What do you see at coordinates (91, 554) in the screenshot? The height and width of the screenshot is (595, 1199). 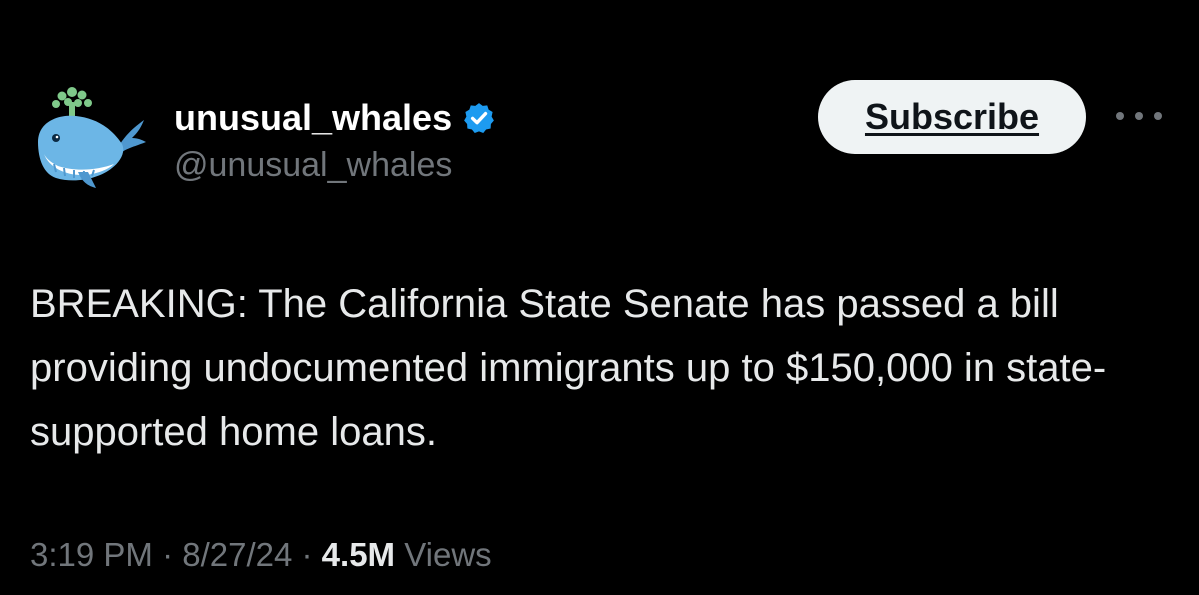 I see `tweet-time: 3:19 PM` at bounding box center [91, 554].